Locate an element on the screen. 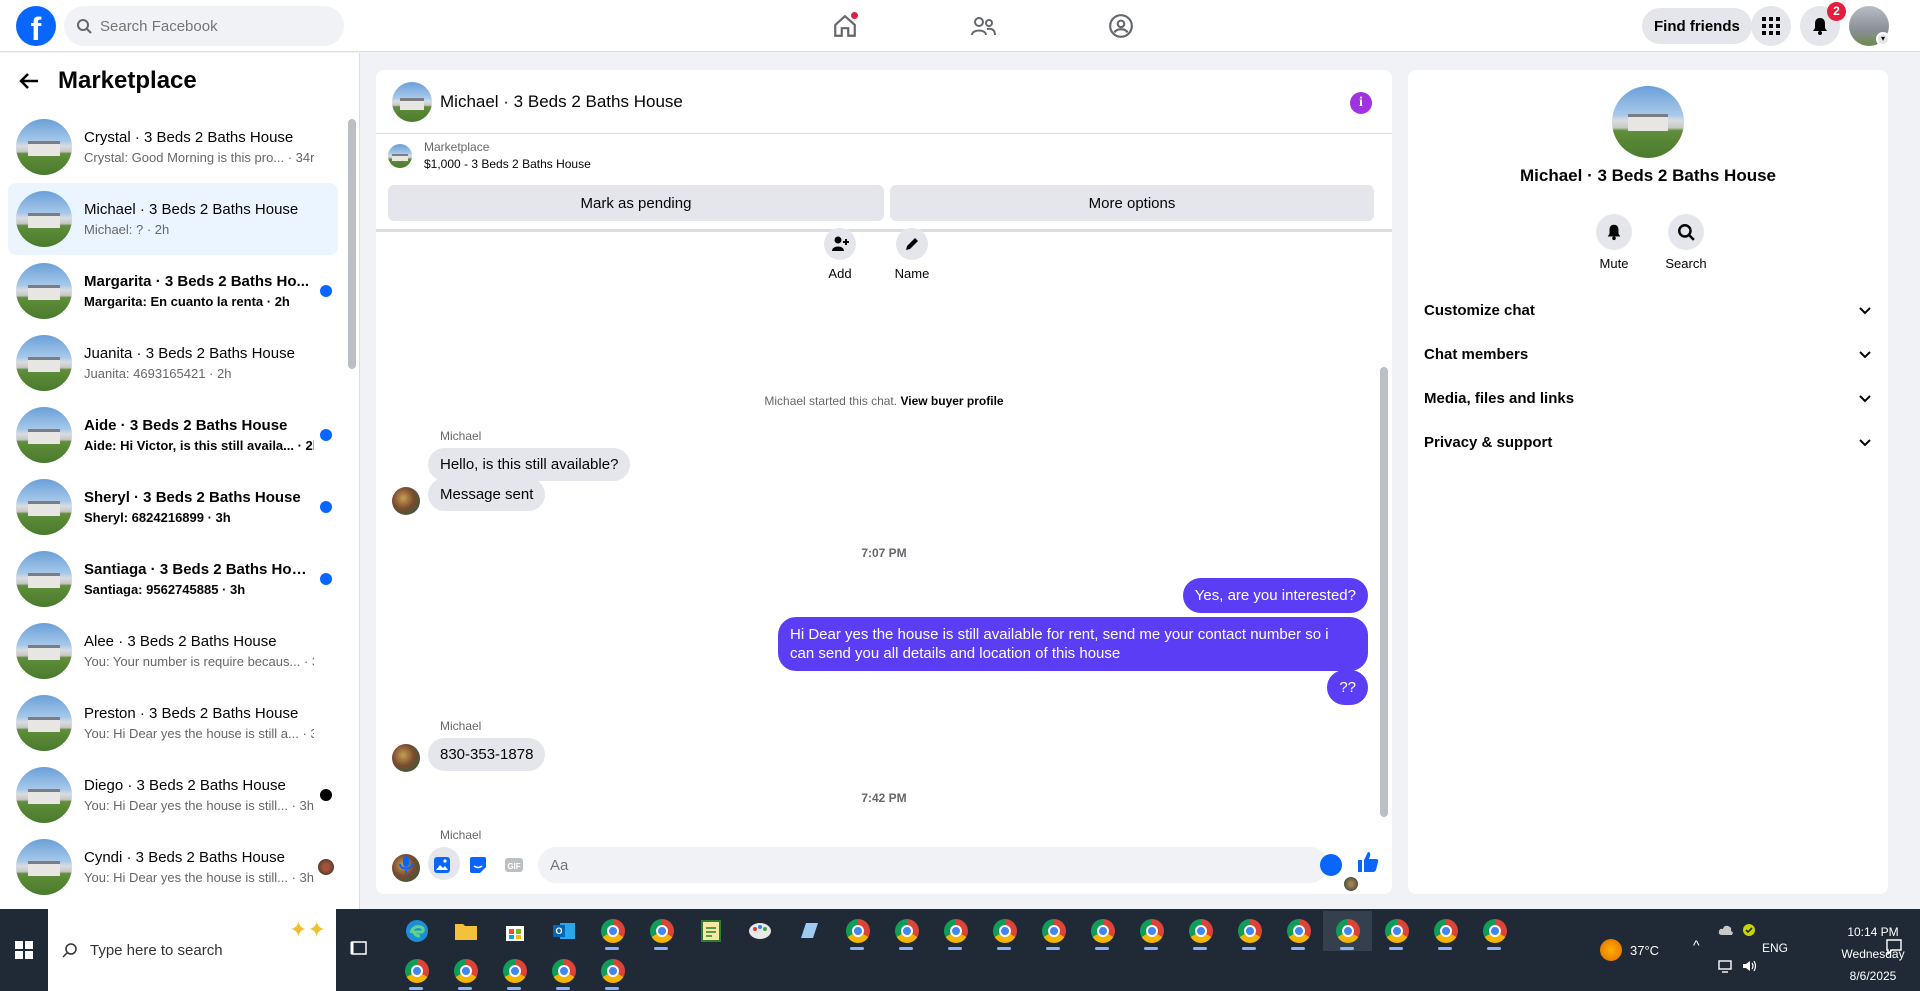  cloud-icon is located at coordinates (1726, 930).